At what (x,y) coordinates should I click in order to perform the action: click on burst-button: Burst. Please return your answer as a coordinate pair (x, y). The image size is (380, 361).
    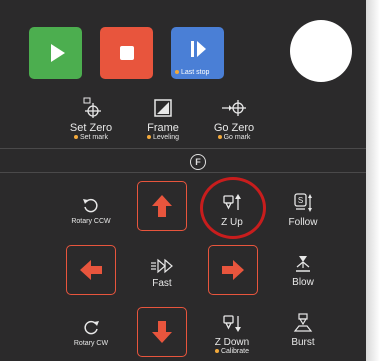
    Looking at the image, I should click on (303, 330).